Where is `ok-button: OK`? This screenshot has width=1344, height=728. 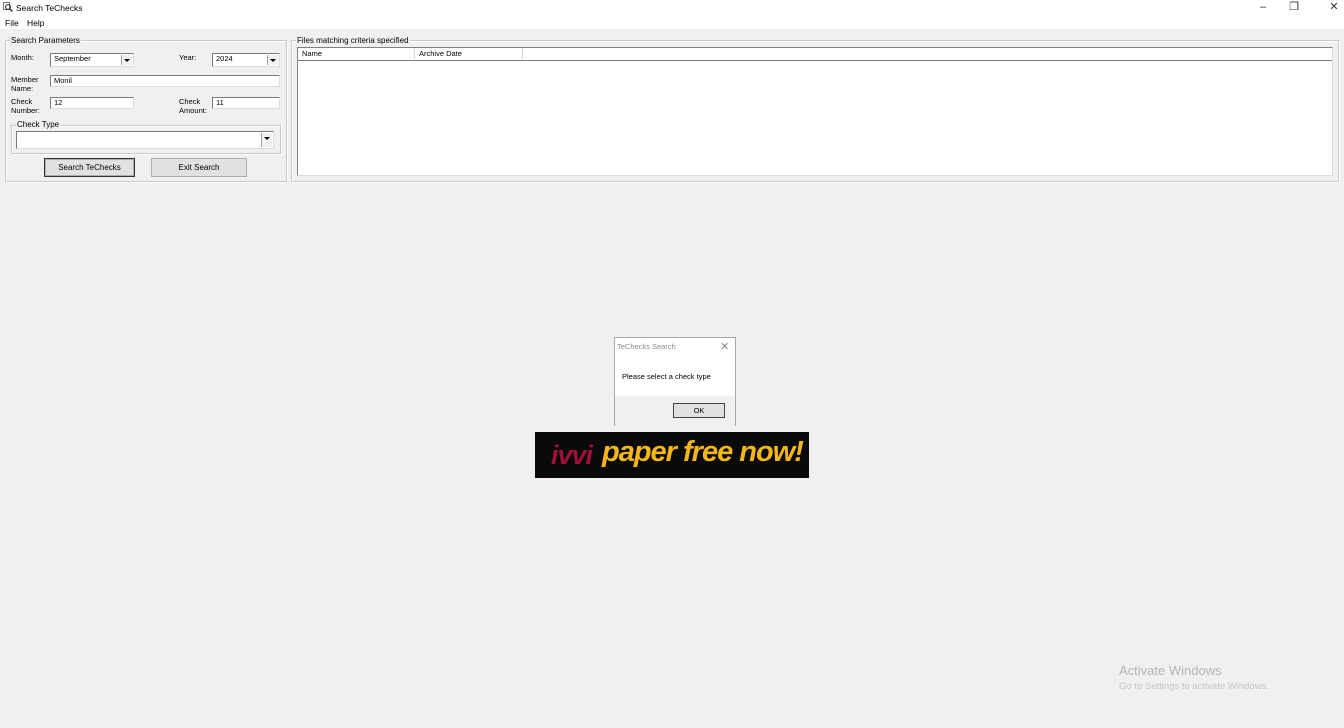
ok-button: OK is located at coordinates (699, 410).